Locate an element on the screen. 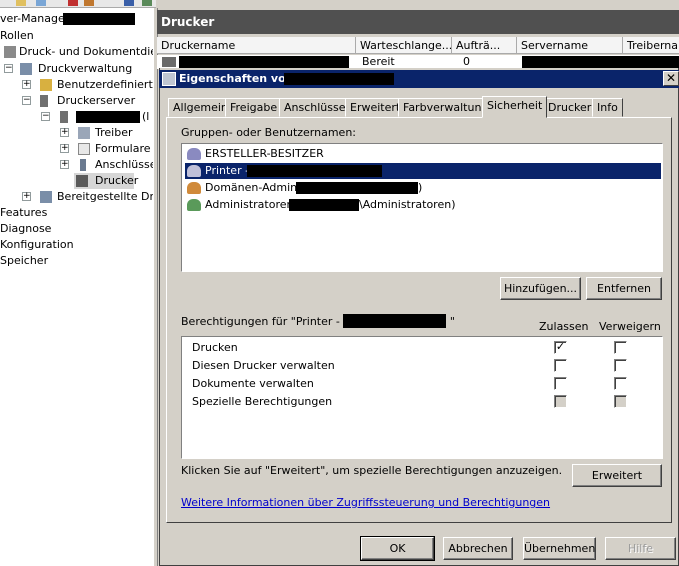 This screenshot has width=679, height=566. printer-role-icon is located at coordinates (10, 52).